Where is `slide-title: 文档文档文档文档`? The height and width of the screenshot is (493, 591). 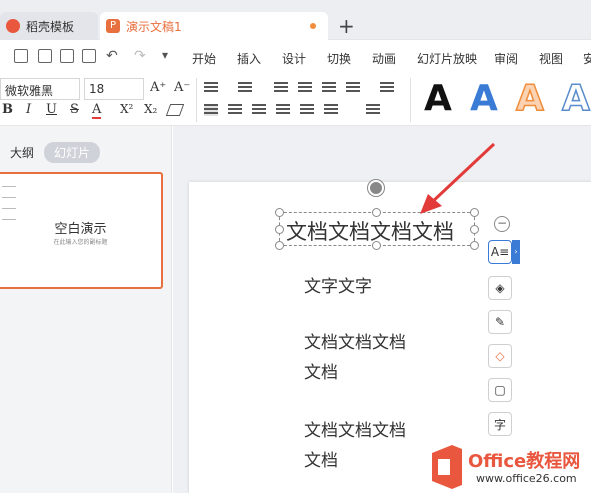 slide-title: 文档文档文档文档 is located at coordinates (370, 231).